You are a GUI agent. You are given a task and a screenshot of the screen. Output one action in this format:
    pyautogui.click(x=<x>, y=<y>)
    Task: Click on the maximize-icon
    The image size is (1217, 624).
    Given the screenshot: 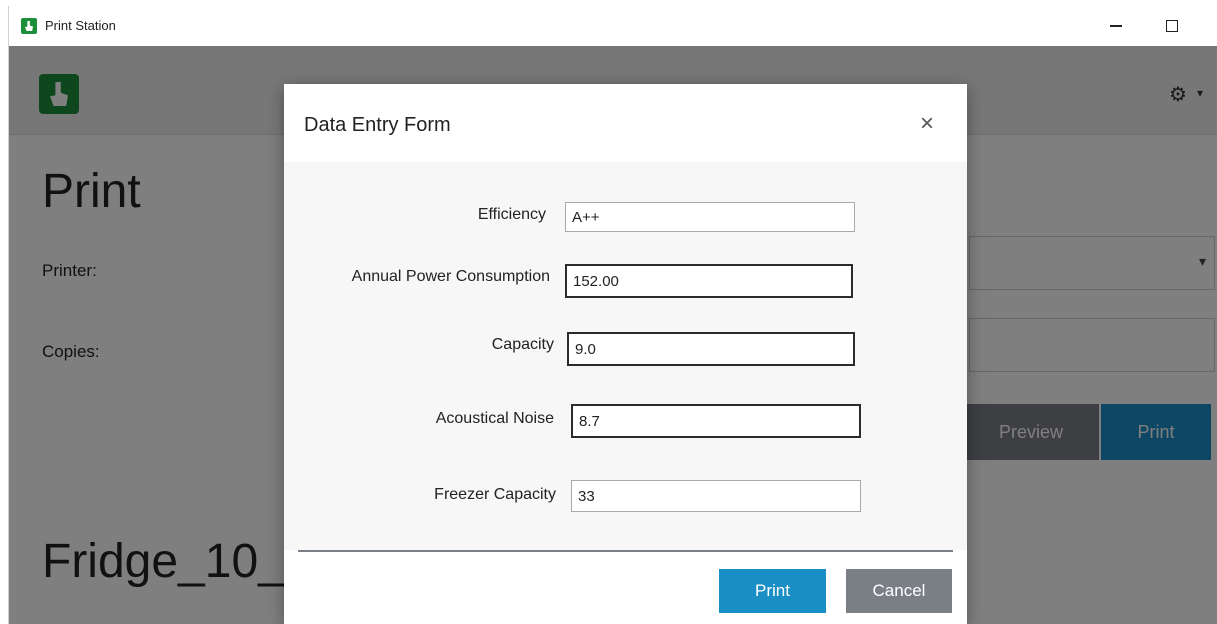 What is the action you would take?
    pyautogui.click(x=1172, y=25)
    